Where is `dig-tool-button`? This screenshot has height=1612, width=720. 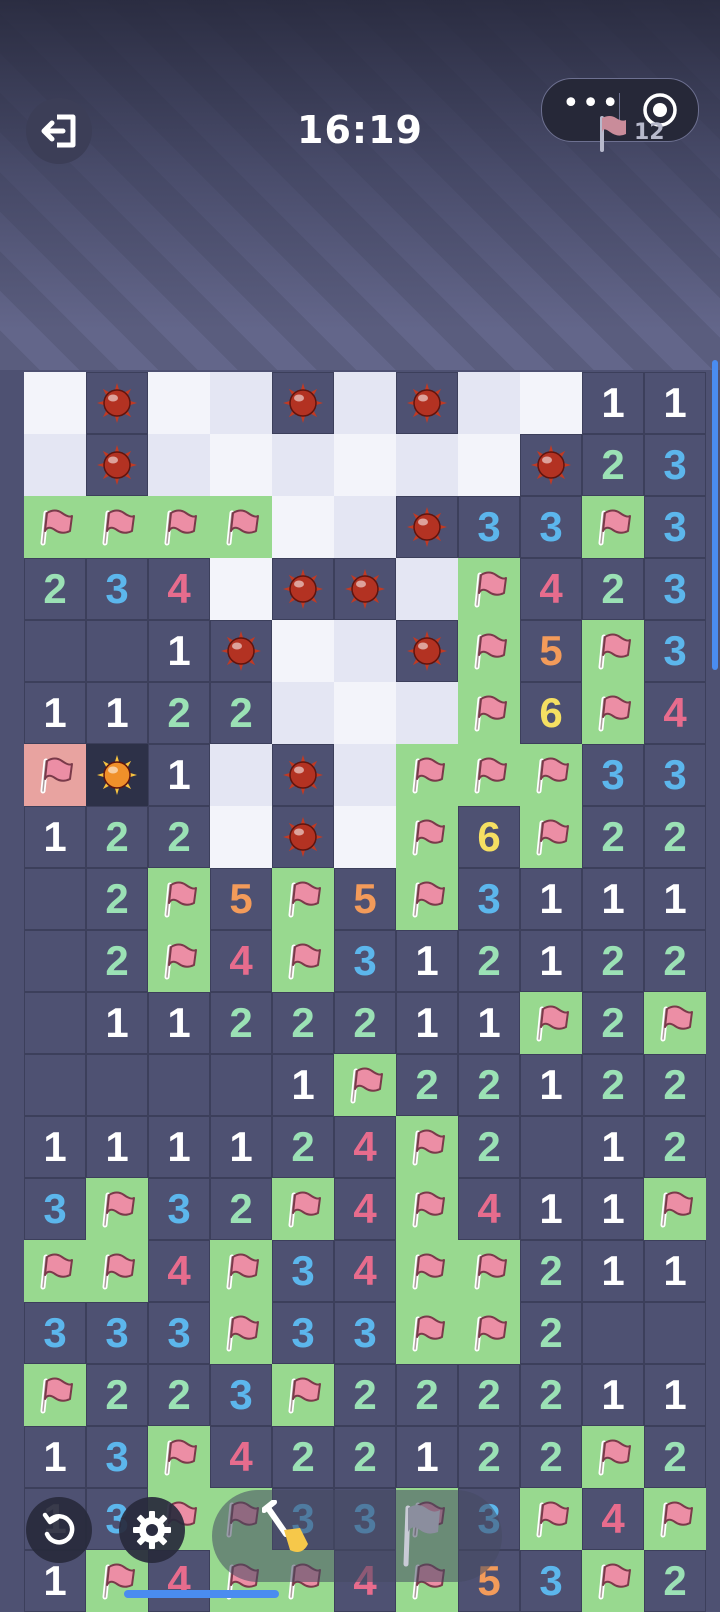 dig-tool-button is located at coordinates (289, 1534).